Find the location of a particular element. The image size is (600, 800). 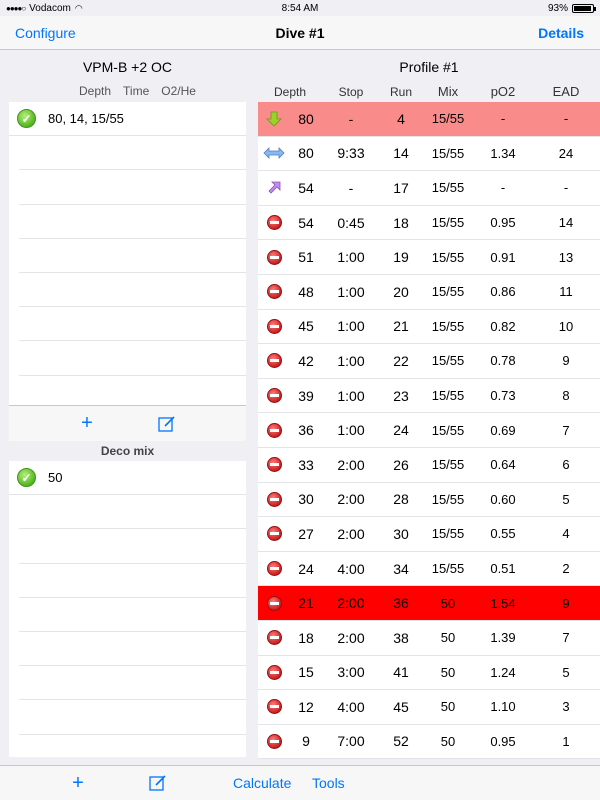

edit-level-button is located at coordinates (167, 424).